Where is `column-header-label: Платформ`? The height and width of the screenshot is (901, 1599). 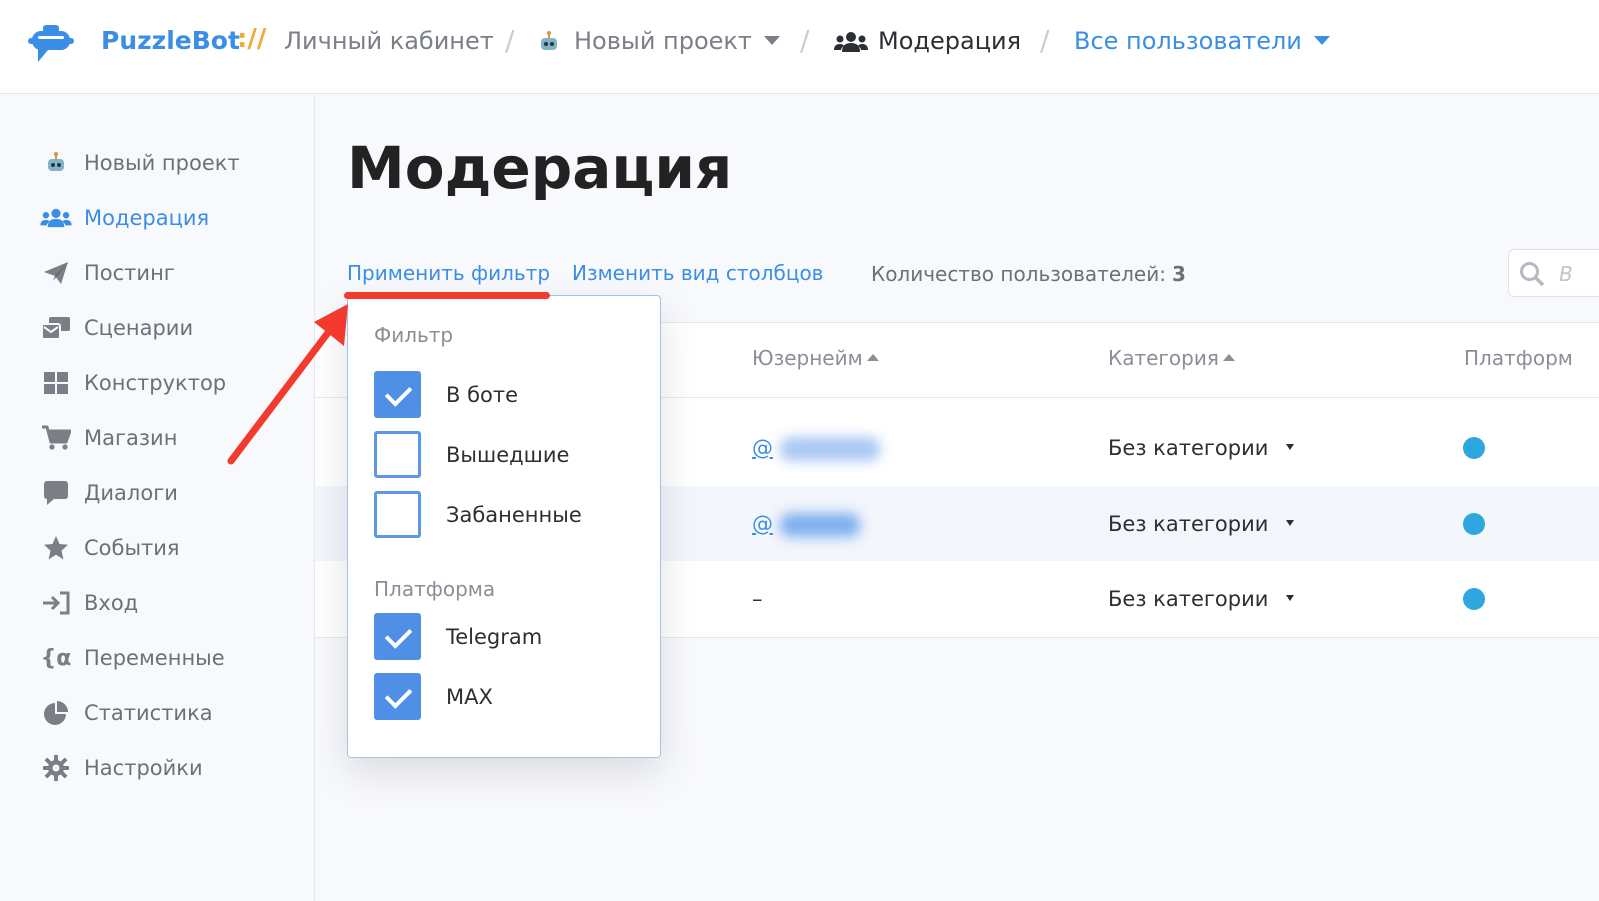
column-header-label: Платформ is located at coordinates (1518, 358).